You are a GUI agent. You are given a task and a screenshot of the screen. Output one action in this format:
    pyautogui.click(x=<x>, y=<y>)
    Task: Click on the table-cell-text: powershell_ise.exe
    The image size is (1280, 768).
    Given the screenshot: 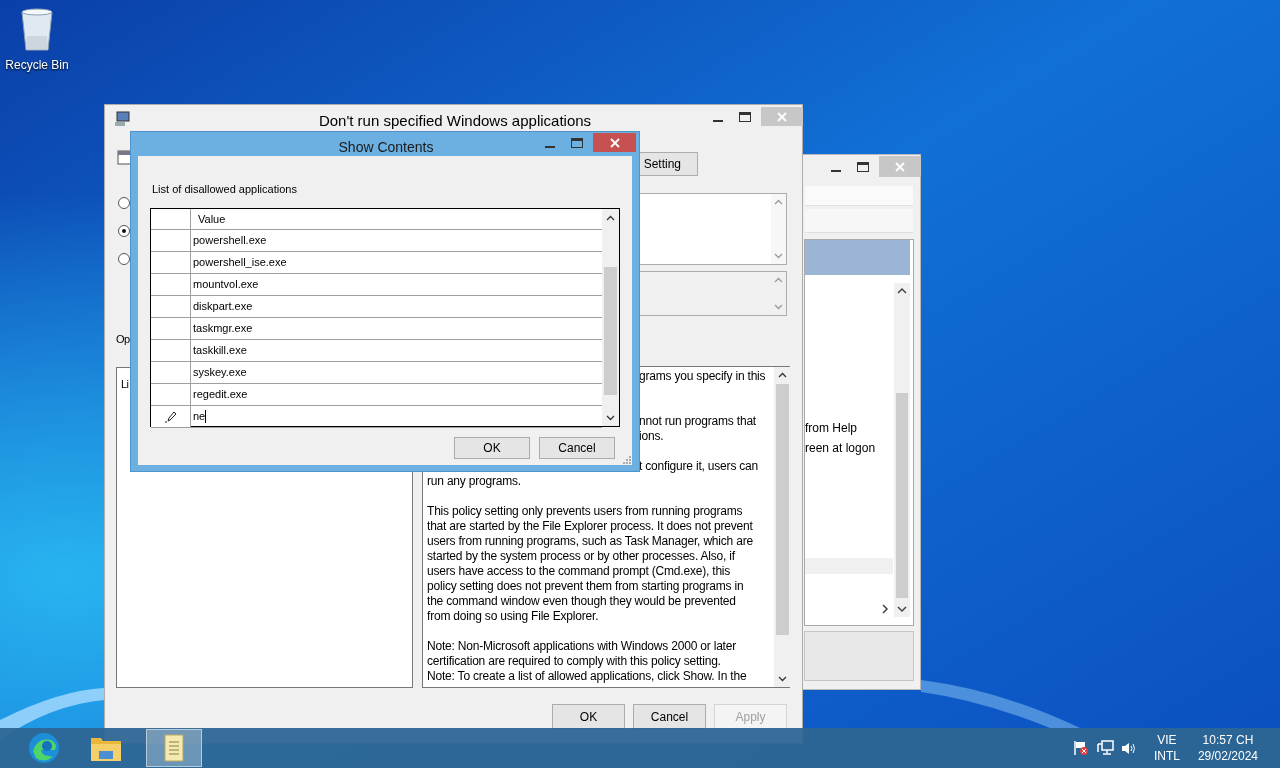 What is the action you would take?
    pyautogui.click(x=240, y=263)
    